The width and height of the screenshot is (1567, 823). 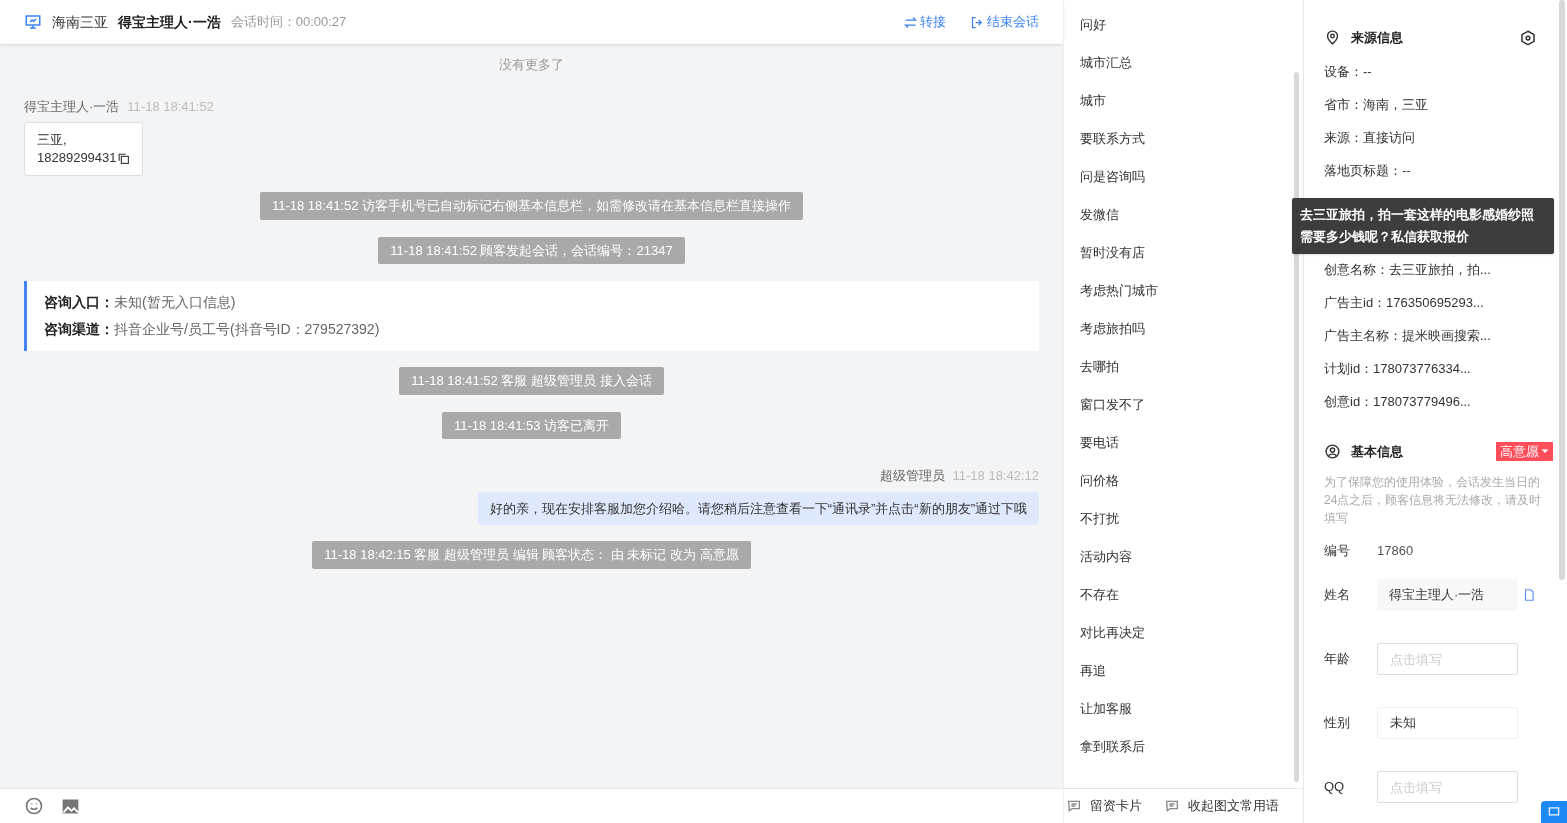 I want to click on quick-phrase: 让加客服, so click(x=1191, y=717).